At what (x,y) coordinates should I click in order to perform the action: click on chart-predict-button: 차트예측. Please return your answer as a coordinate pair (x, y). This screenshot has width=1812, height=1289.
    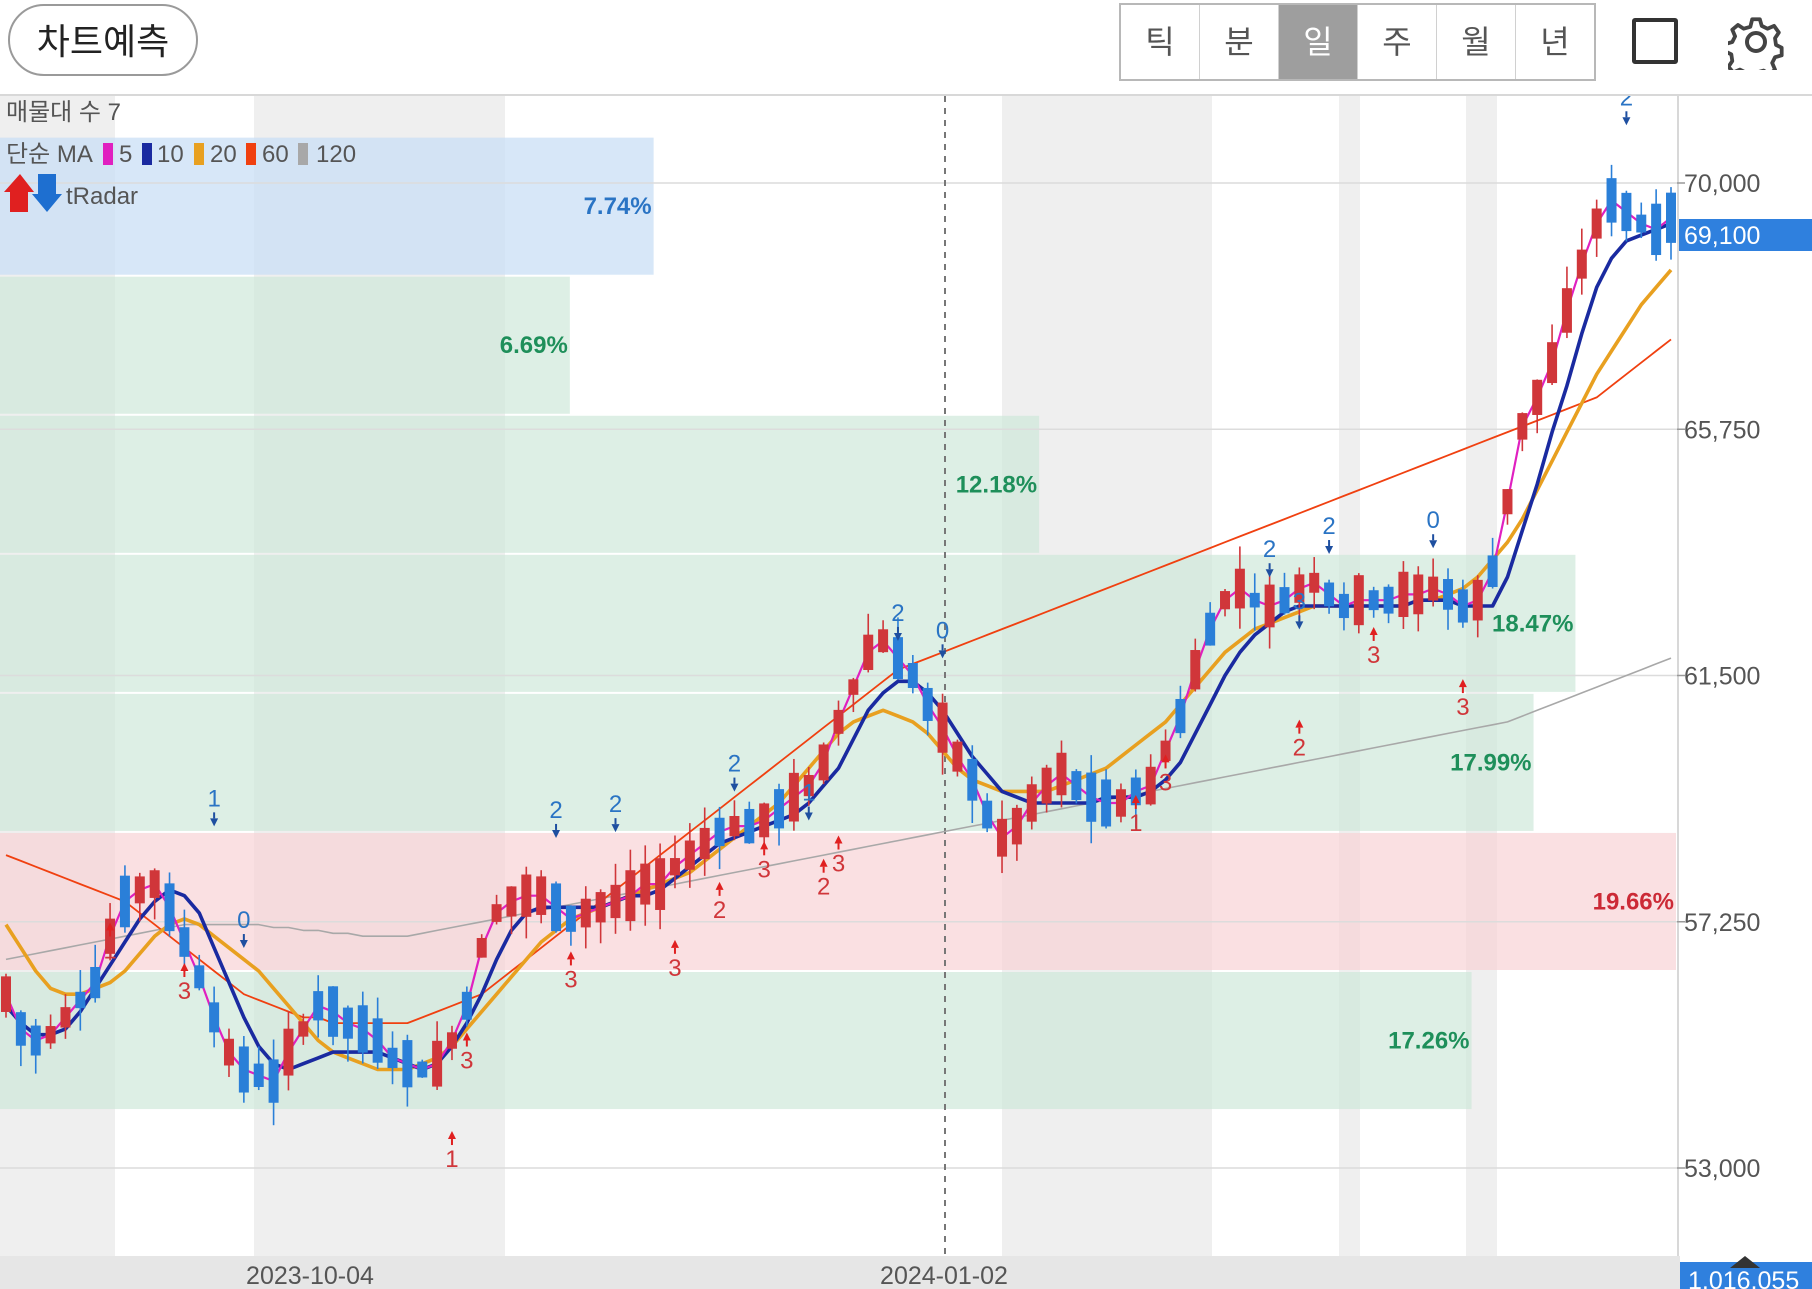
    Looking at the image, I should click on (103, 40).